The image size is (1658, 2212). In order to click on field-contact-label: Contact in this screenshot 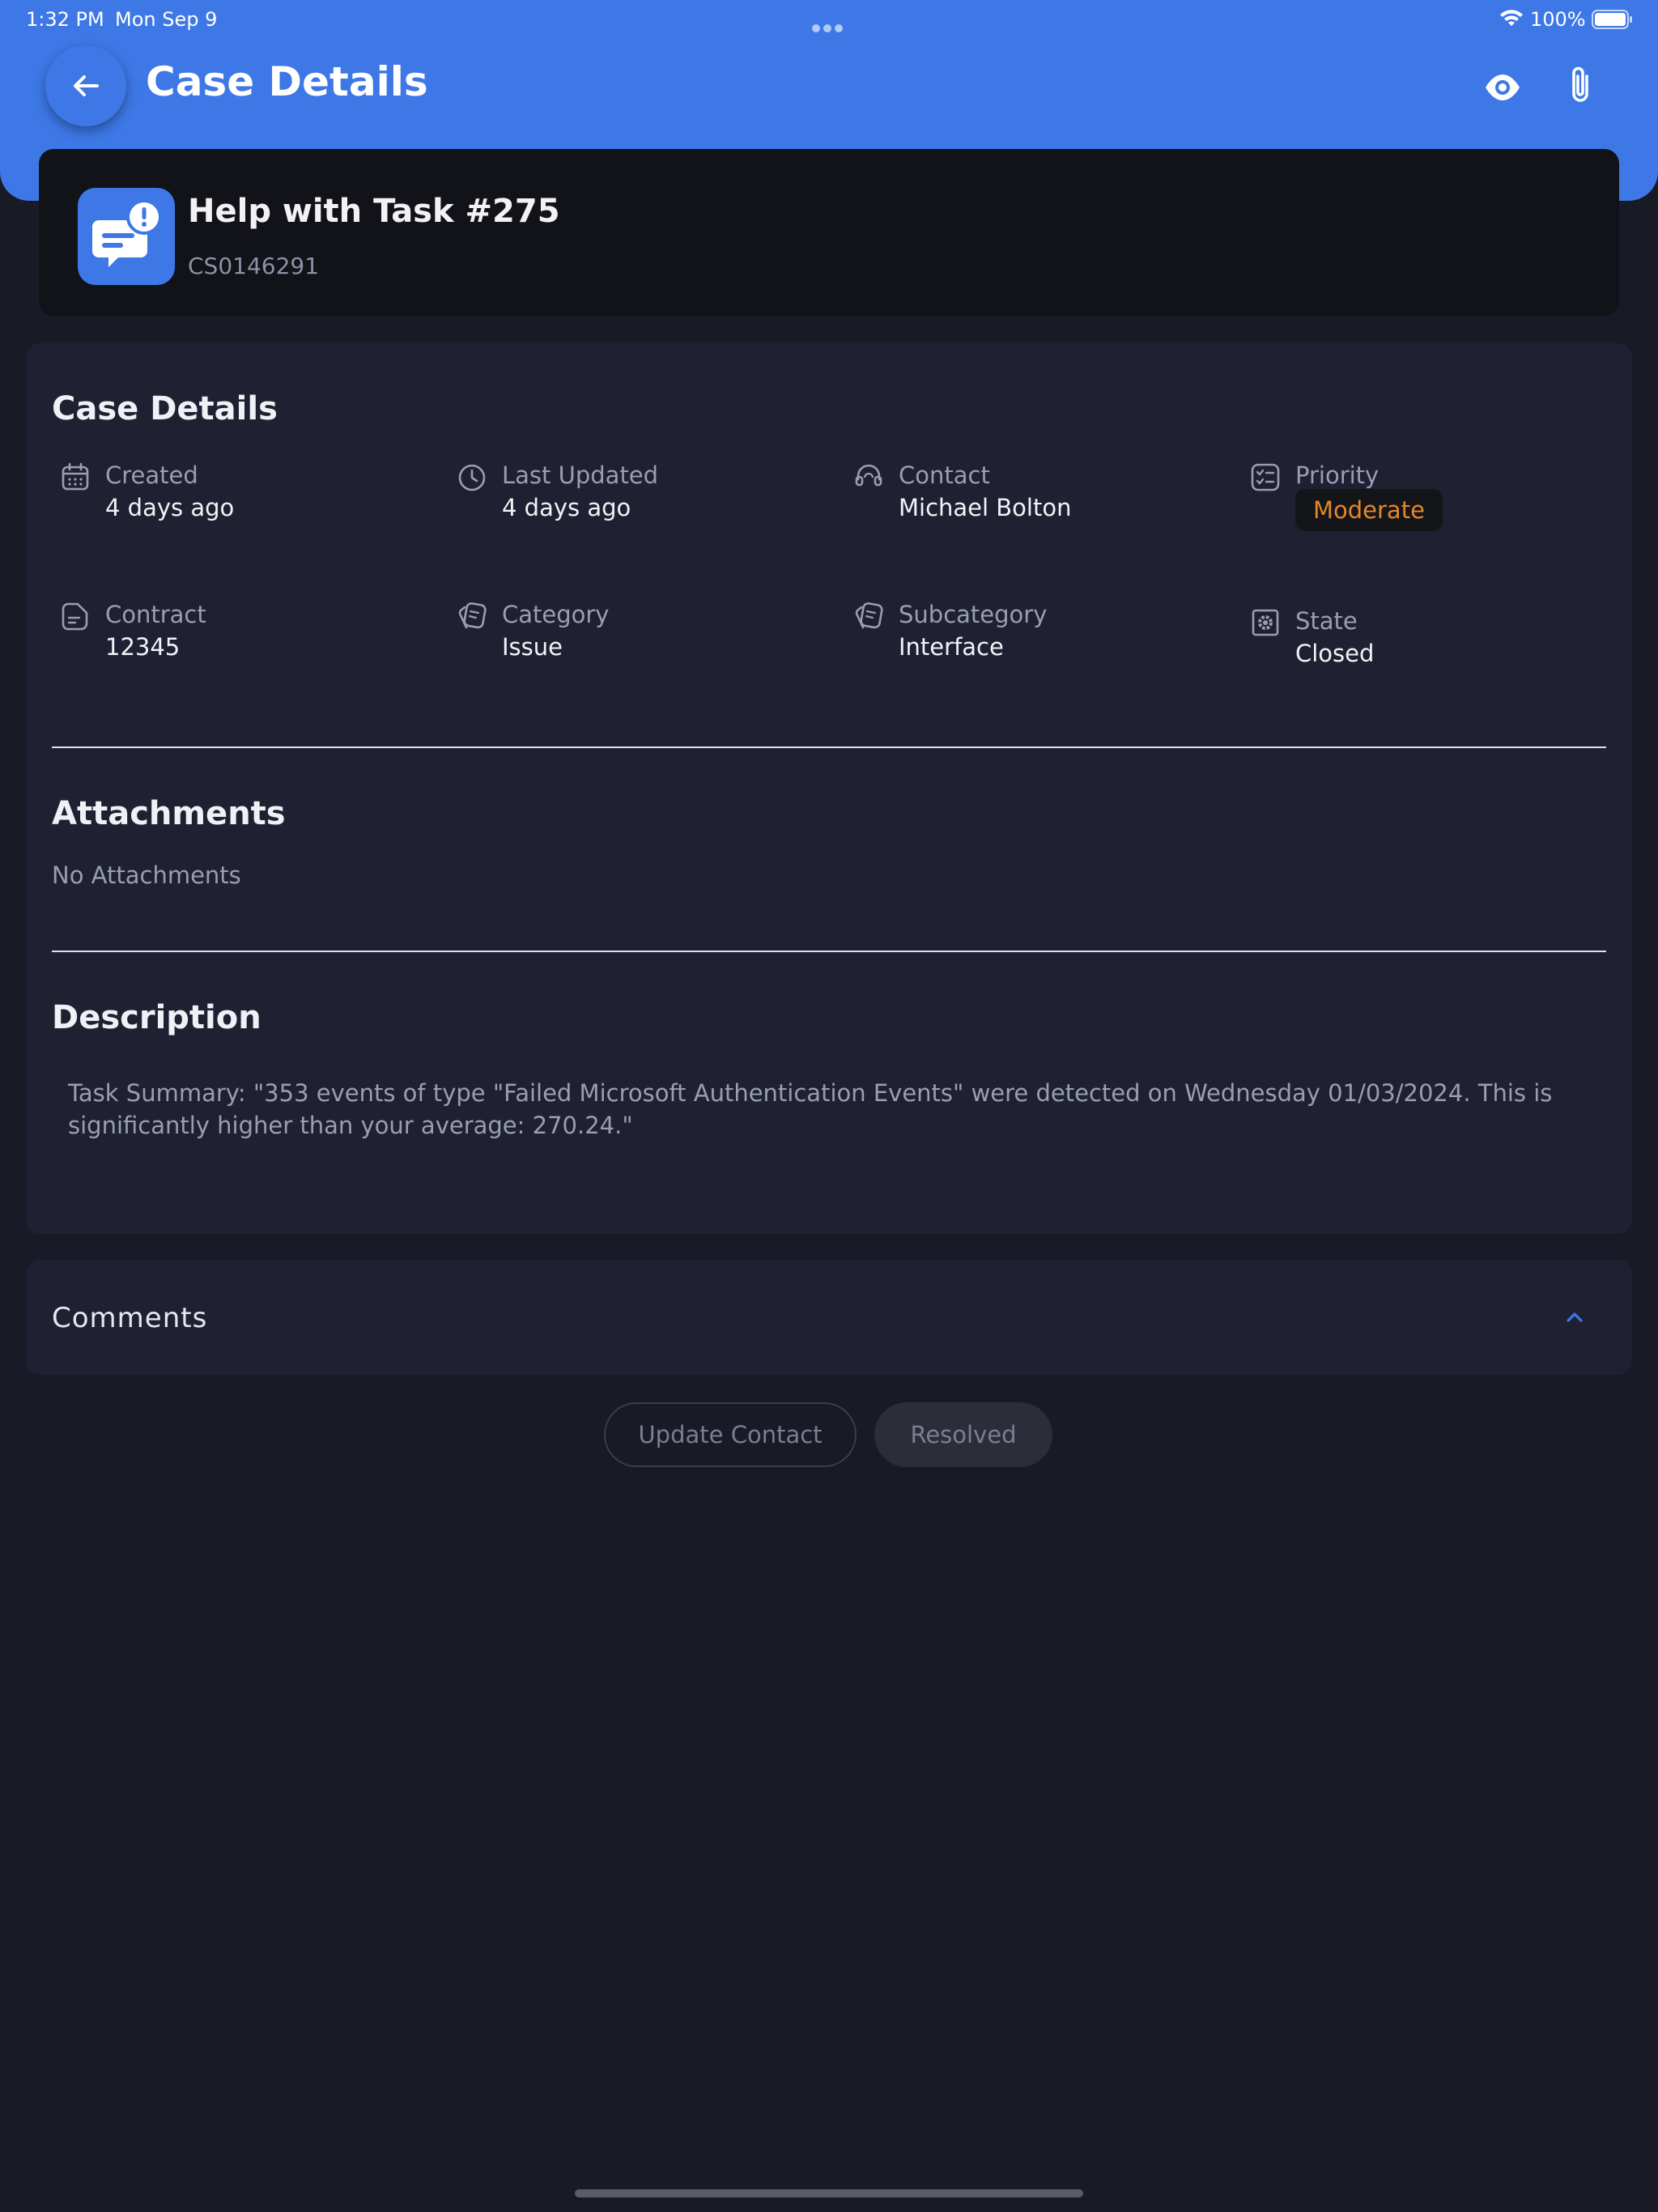, I will do `click(944, 476)`.